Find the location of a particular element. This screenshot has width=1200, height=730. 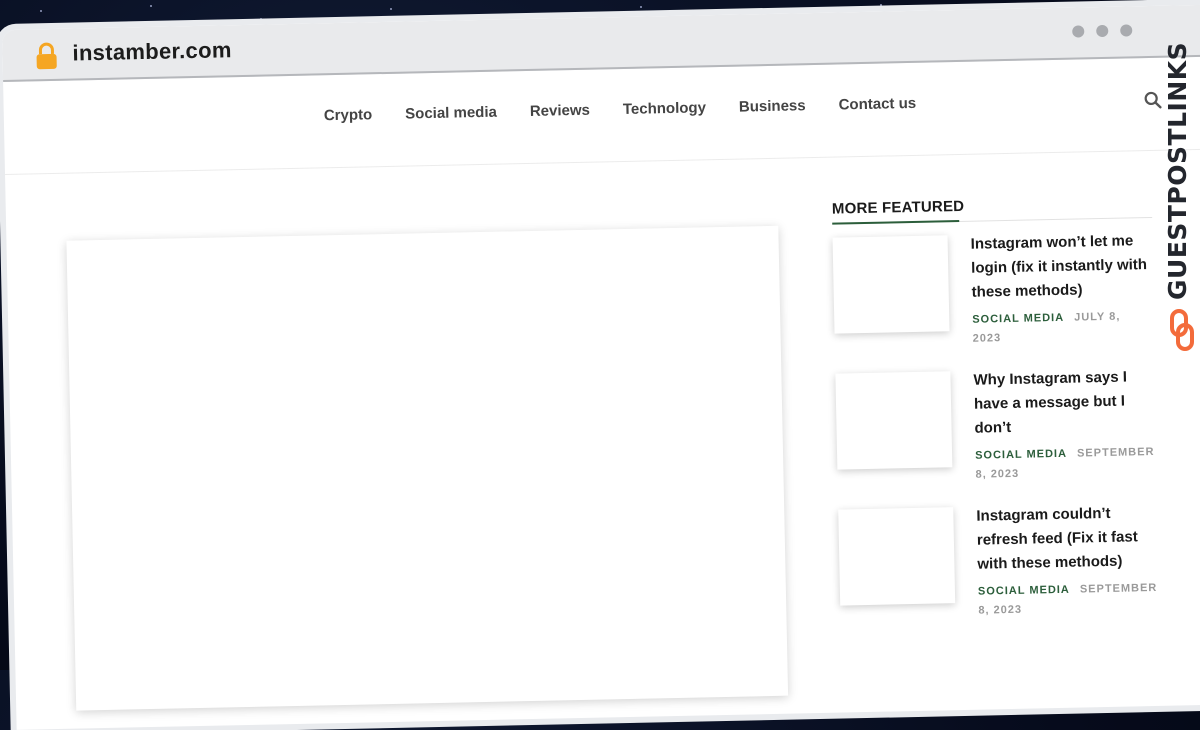

nav-item-social-media: Social media is located at coordinates (451, 113).